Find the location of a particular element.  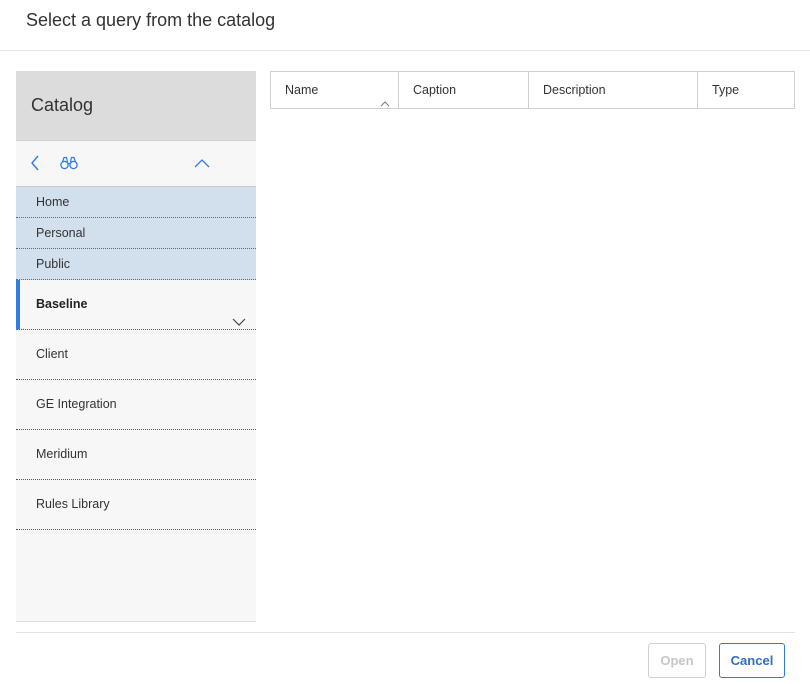

column-header-name: Name is located at coordinates (335, 90).